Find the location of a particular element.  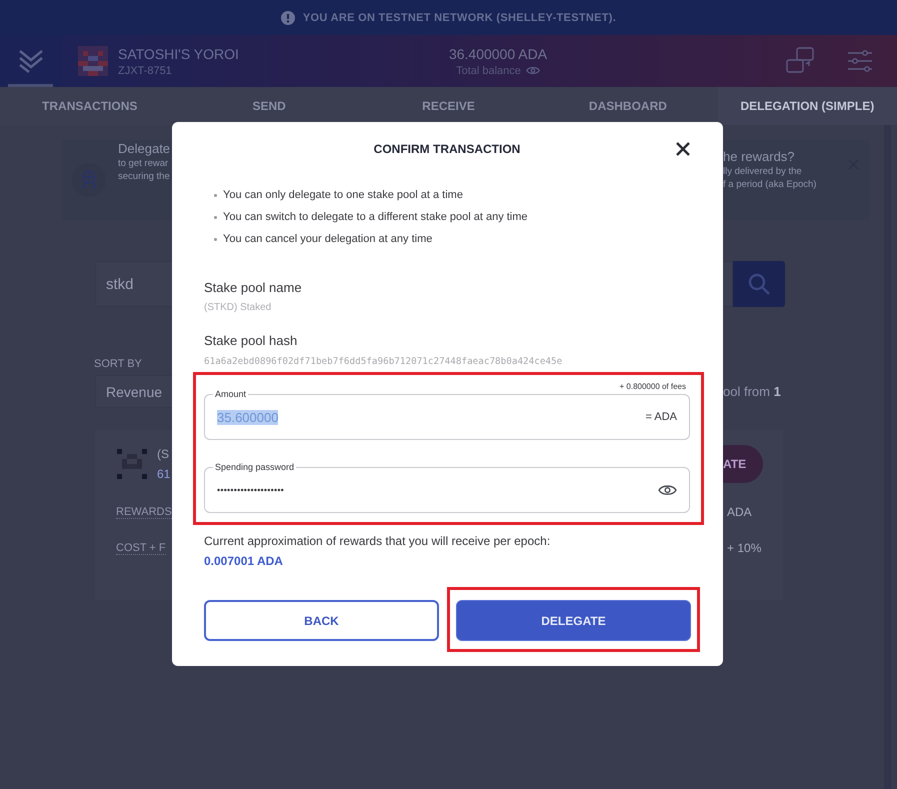

close-icon is located at coordinates (683, 149).